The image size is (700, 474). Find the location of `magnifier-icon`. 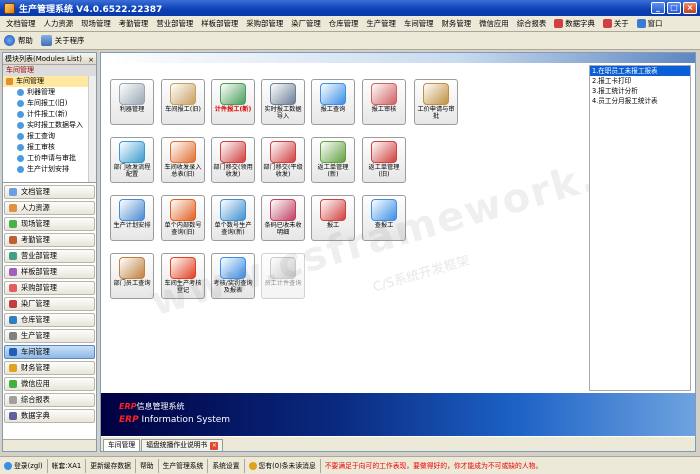

magnifier-icon is located at coordinates (233, 268).